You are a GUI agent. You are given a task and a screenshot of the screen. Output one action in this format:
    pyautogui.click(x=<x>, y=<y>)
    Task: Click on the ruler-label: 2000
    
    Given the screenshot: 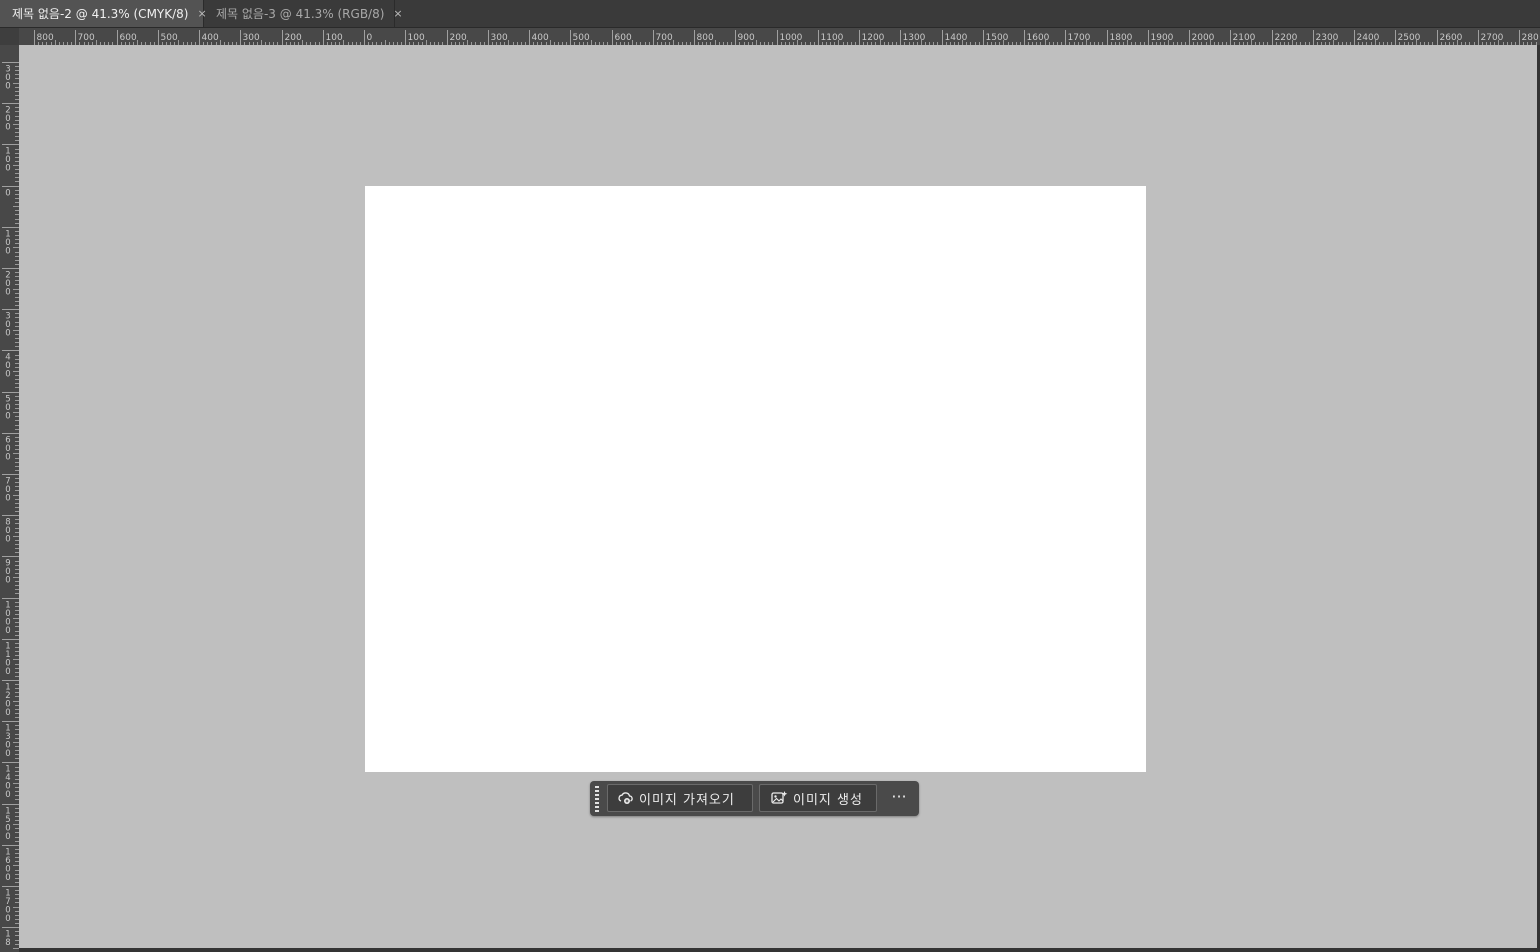 What is the action you would take?
    pyautogui.click(x=1203, y=38)
    